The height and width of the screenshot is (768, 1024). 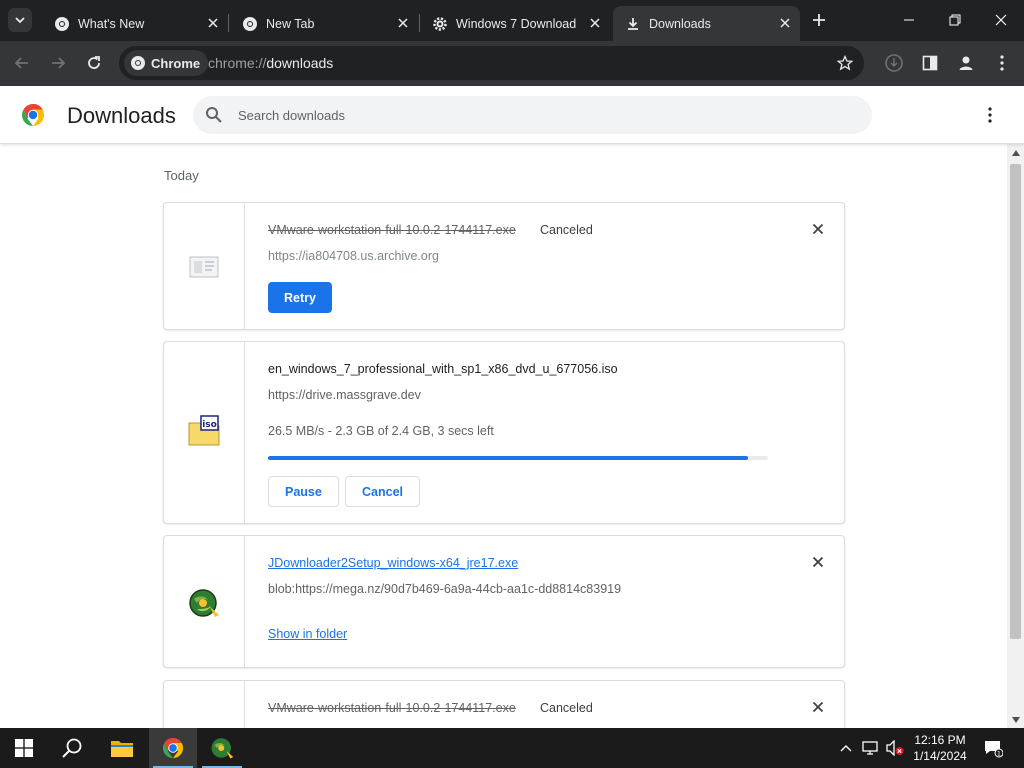 I want to click on back-button, so click(x=22, y=63).